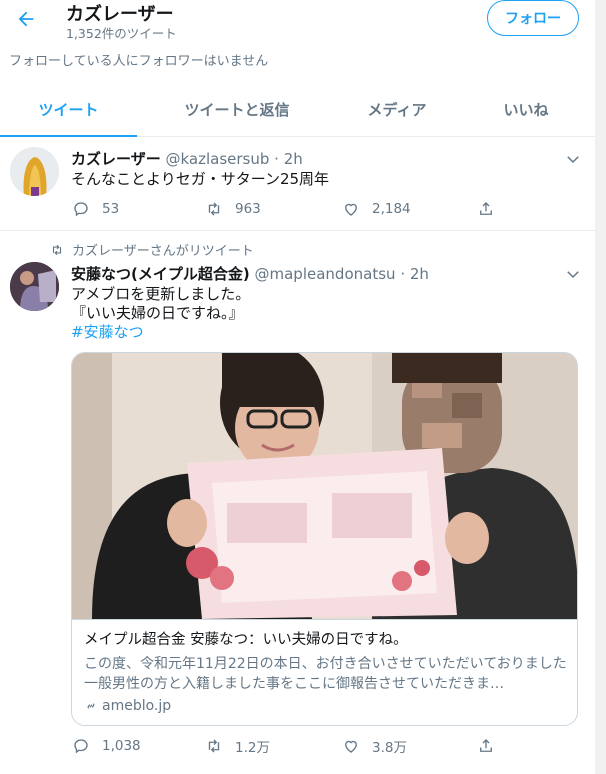 This screenshot has height=774, width=606. Describe the element at coordinates (391, 209) in the screenshot. I see `like-count: 2,184` at that location.